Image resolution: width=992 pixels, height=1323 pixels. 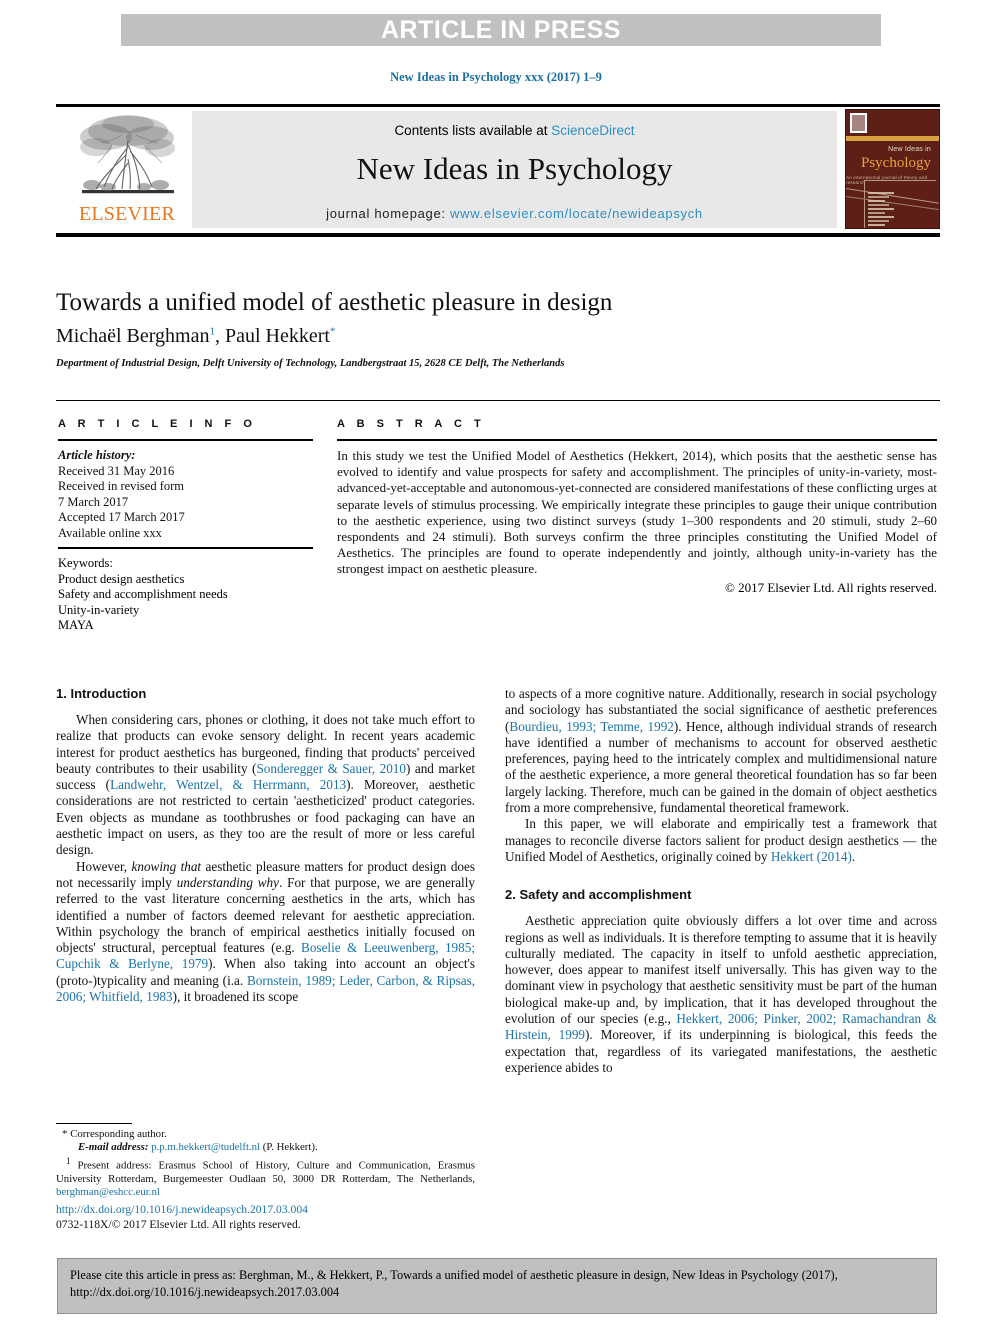 I want to click on article-in-press-label: ARTICLE IN PRESS, so click(x=501, y=30).